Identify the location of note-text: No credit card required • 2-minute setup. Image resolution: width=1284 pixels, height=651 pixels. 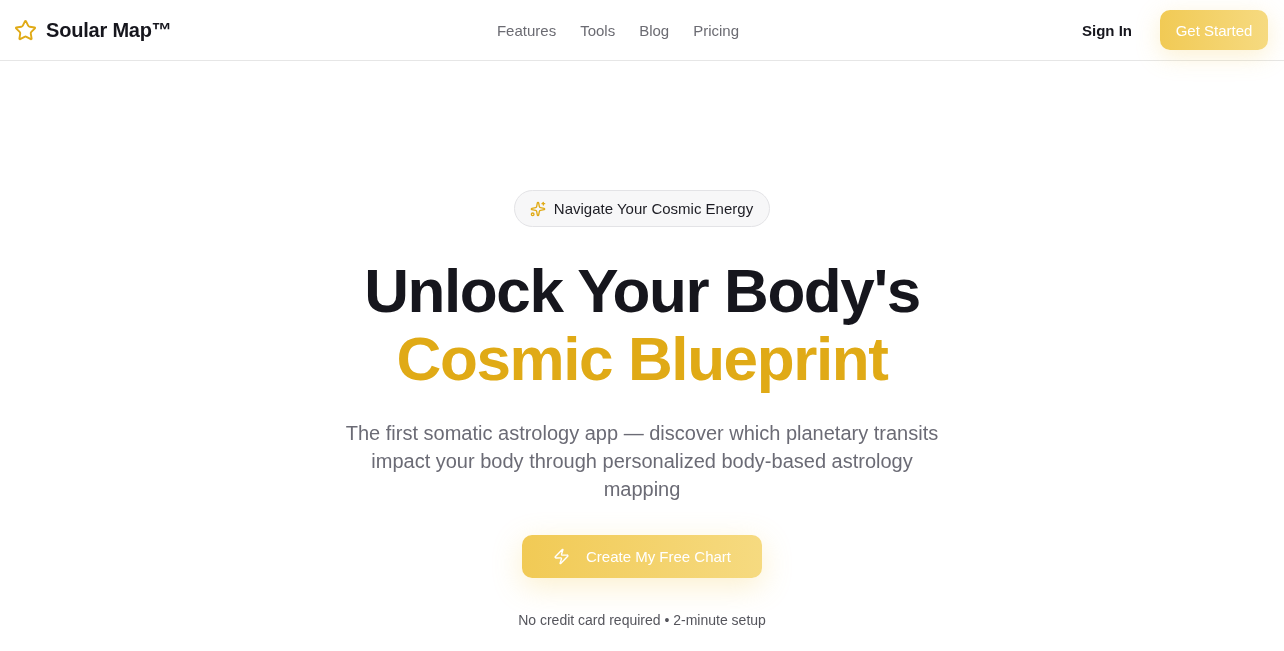
(642, 620).